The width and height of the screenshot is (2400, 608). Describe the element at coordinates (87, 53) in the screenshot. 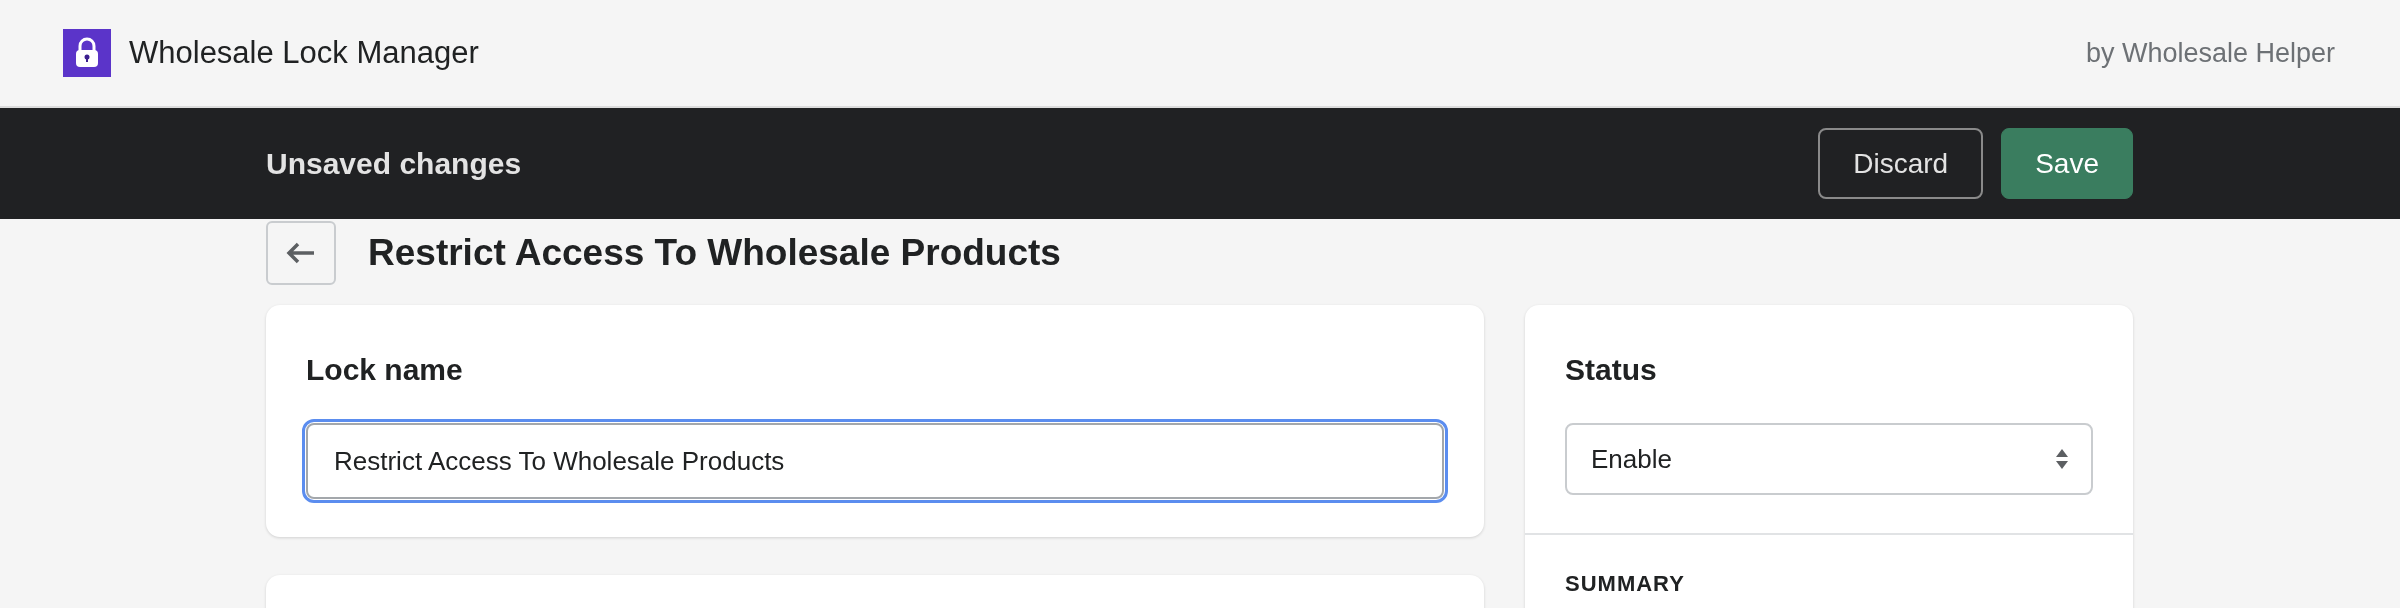

I see `lock-logo-icon` at that location.